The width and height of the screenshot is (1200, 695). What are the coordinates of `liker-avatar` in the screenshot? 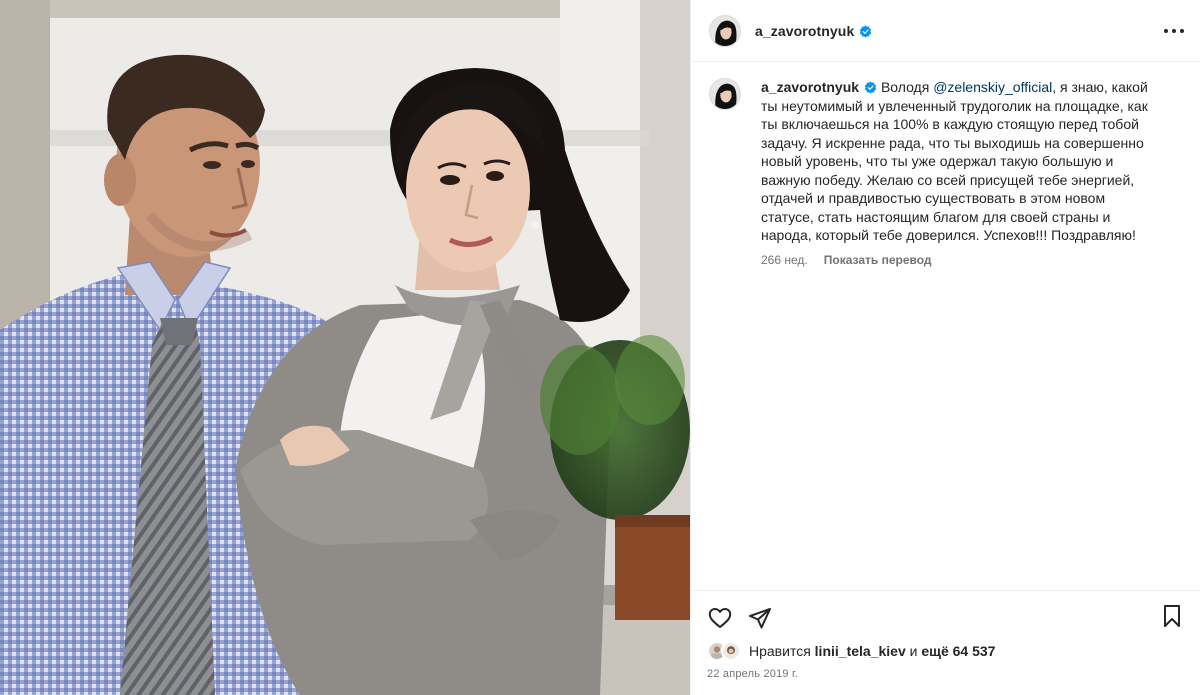 It's located at (731, 651).